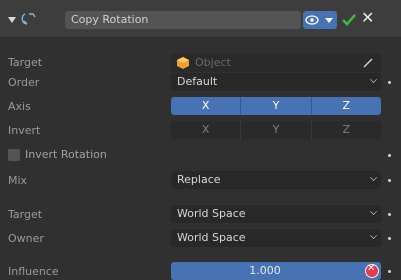 This screenshot has width=401, height=280. I want to click on constraint-name-input: Copy Rotation, so click(183, 20).